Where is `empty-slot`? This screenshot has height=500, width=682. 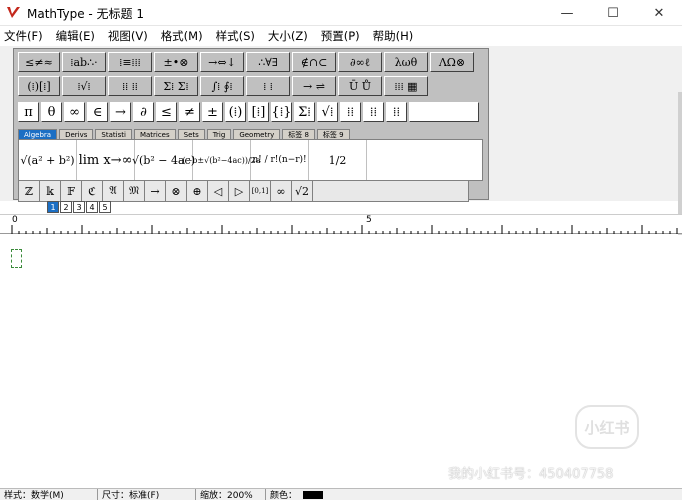 empty-slot is located at coordinates (16, 258).